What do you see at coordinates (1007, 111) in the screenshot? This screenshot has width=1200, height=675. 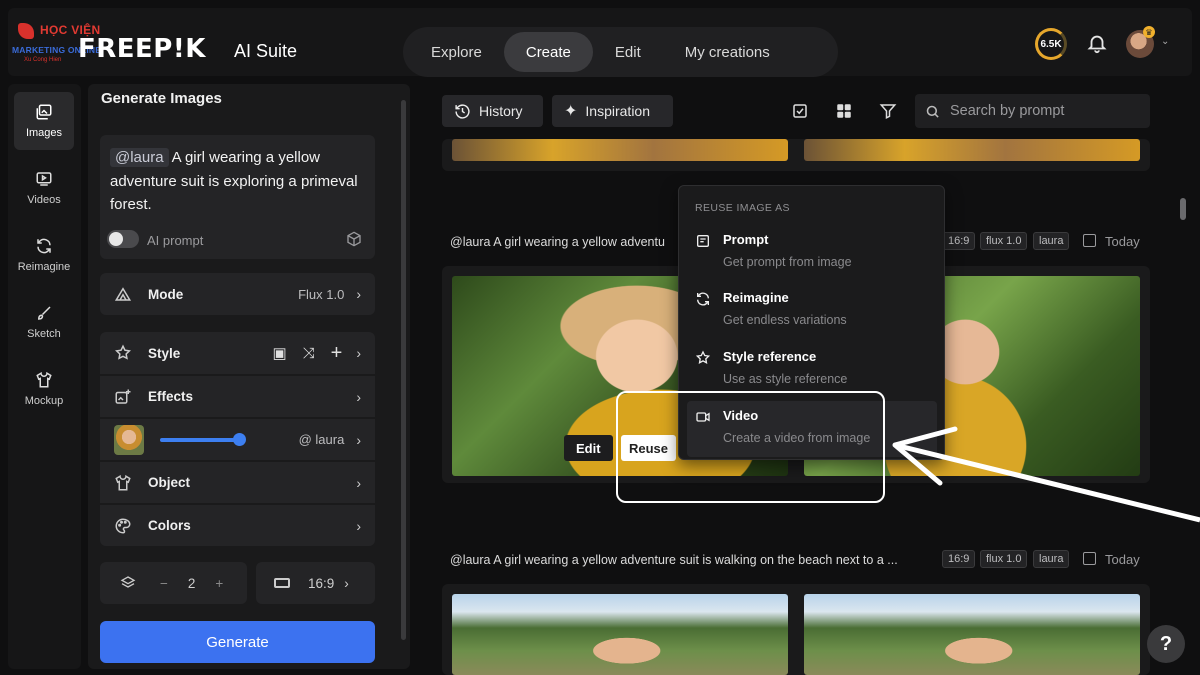 I see `search-placeholder: Search by prompt` at bounding box center [1007, 111].